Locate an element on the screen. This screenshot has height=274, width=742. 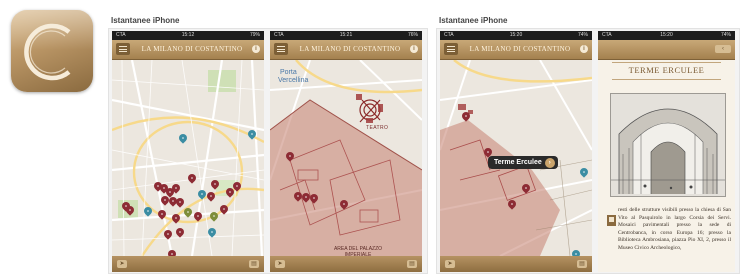
street-map is located at coordinates (188, 158).